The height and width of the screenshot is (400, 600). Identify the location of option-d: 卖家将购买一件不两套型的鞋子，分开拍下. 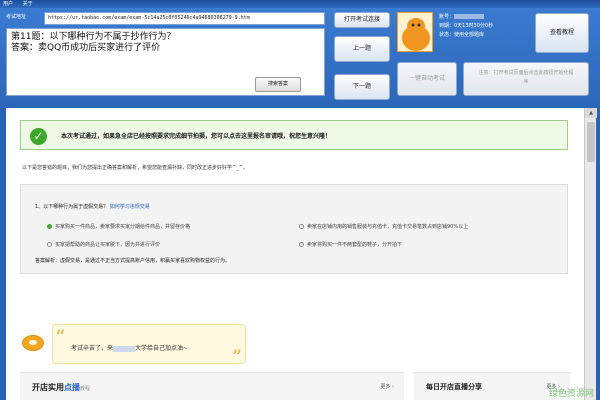
(350, 244).